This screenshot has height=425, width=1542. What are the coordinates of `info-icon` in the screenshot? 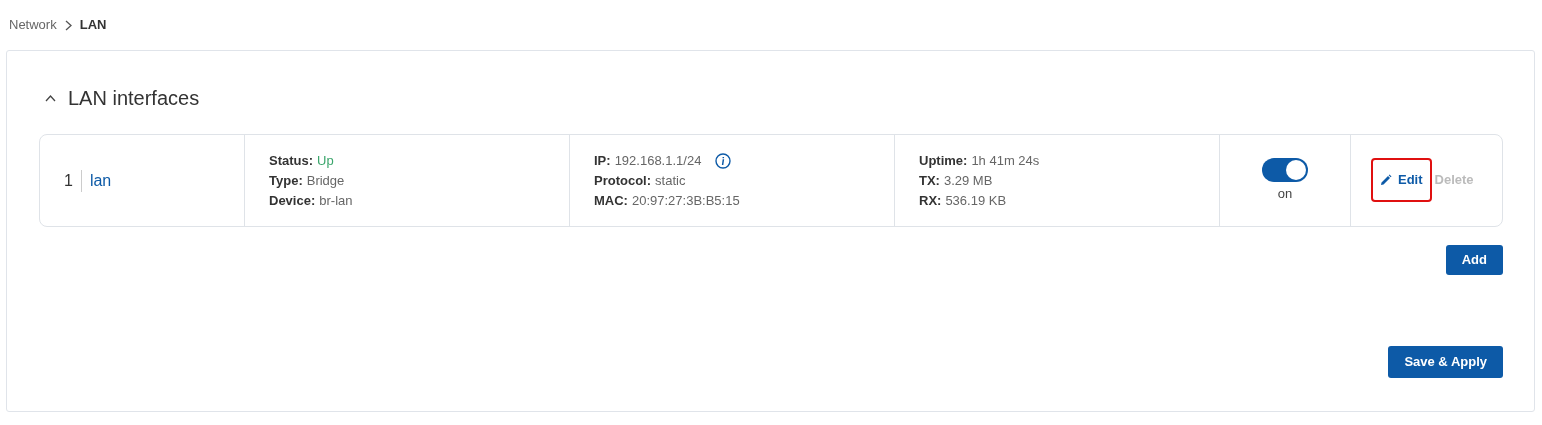 It's located at (723, 160).